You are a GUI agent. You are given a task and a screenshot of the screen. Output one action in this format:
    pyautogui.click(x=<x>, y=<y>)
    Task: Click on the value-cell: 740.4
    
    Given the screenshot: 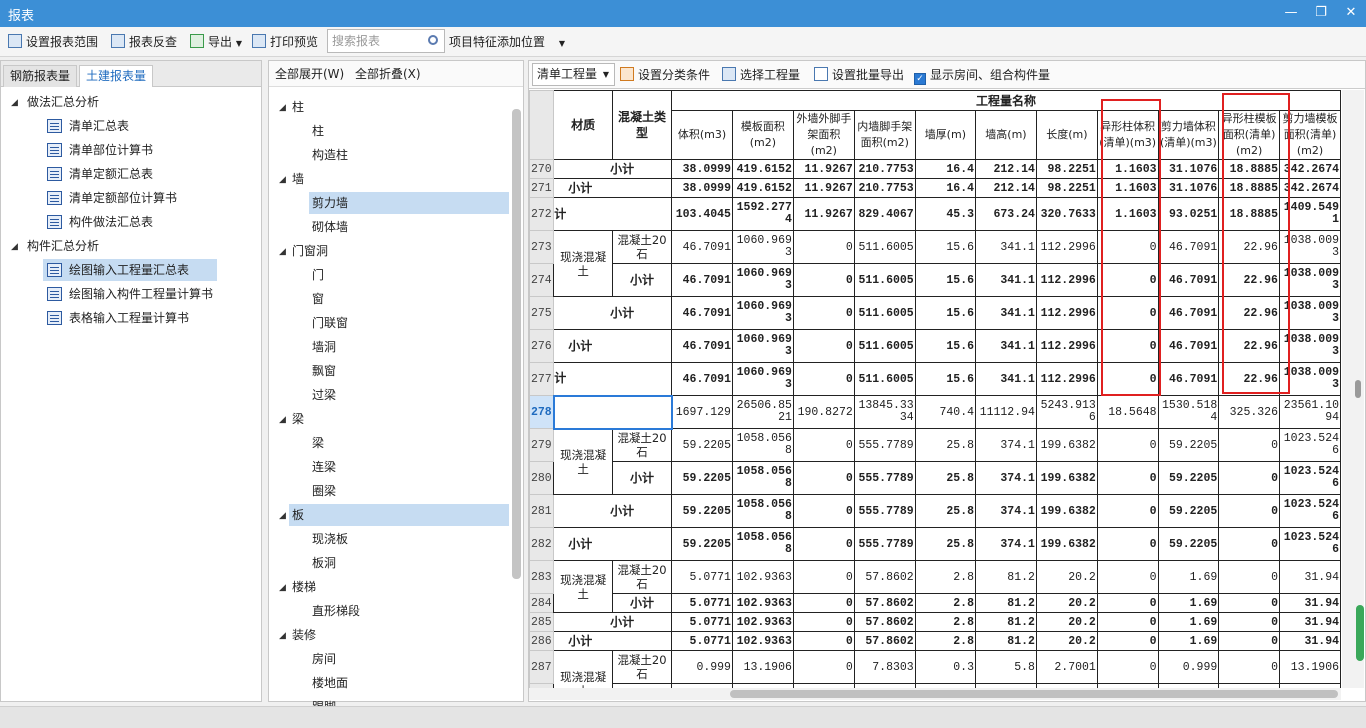 What is the action you would take?
    pyautogui.click(x=945, y=412)
    